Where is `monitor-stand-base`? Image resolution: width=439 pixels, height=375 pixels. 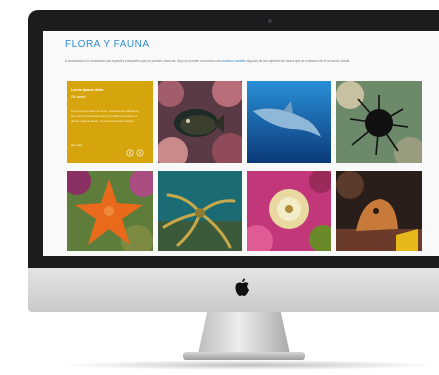
monitor-stand-base is located at coordinates (244, 356).